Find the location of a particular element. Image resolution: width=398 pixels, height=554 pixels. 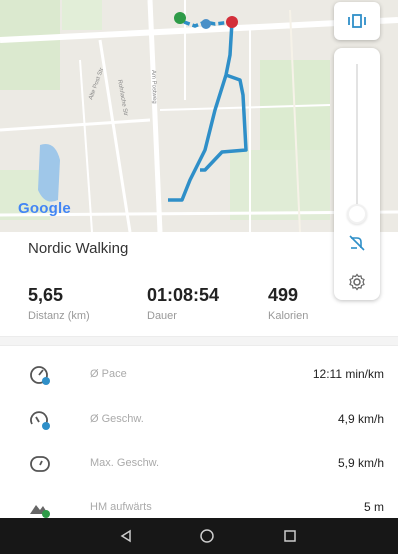

stat-label: Dauer is located at coordinates (162, 316).